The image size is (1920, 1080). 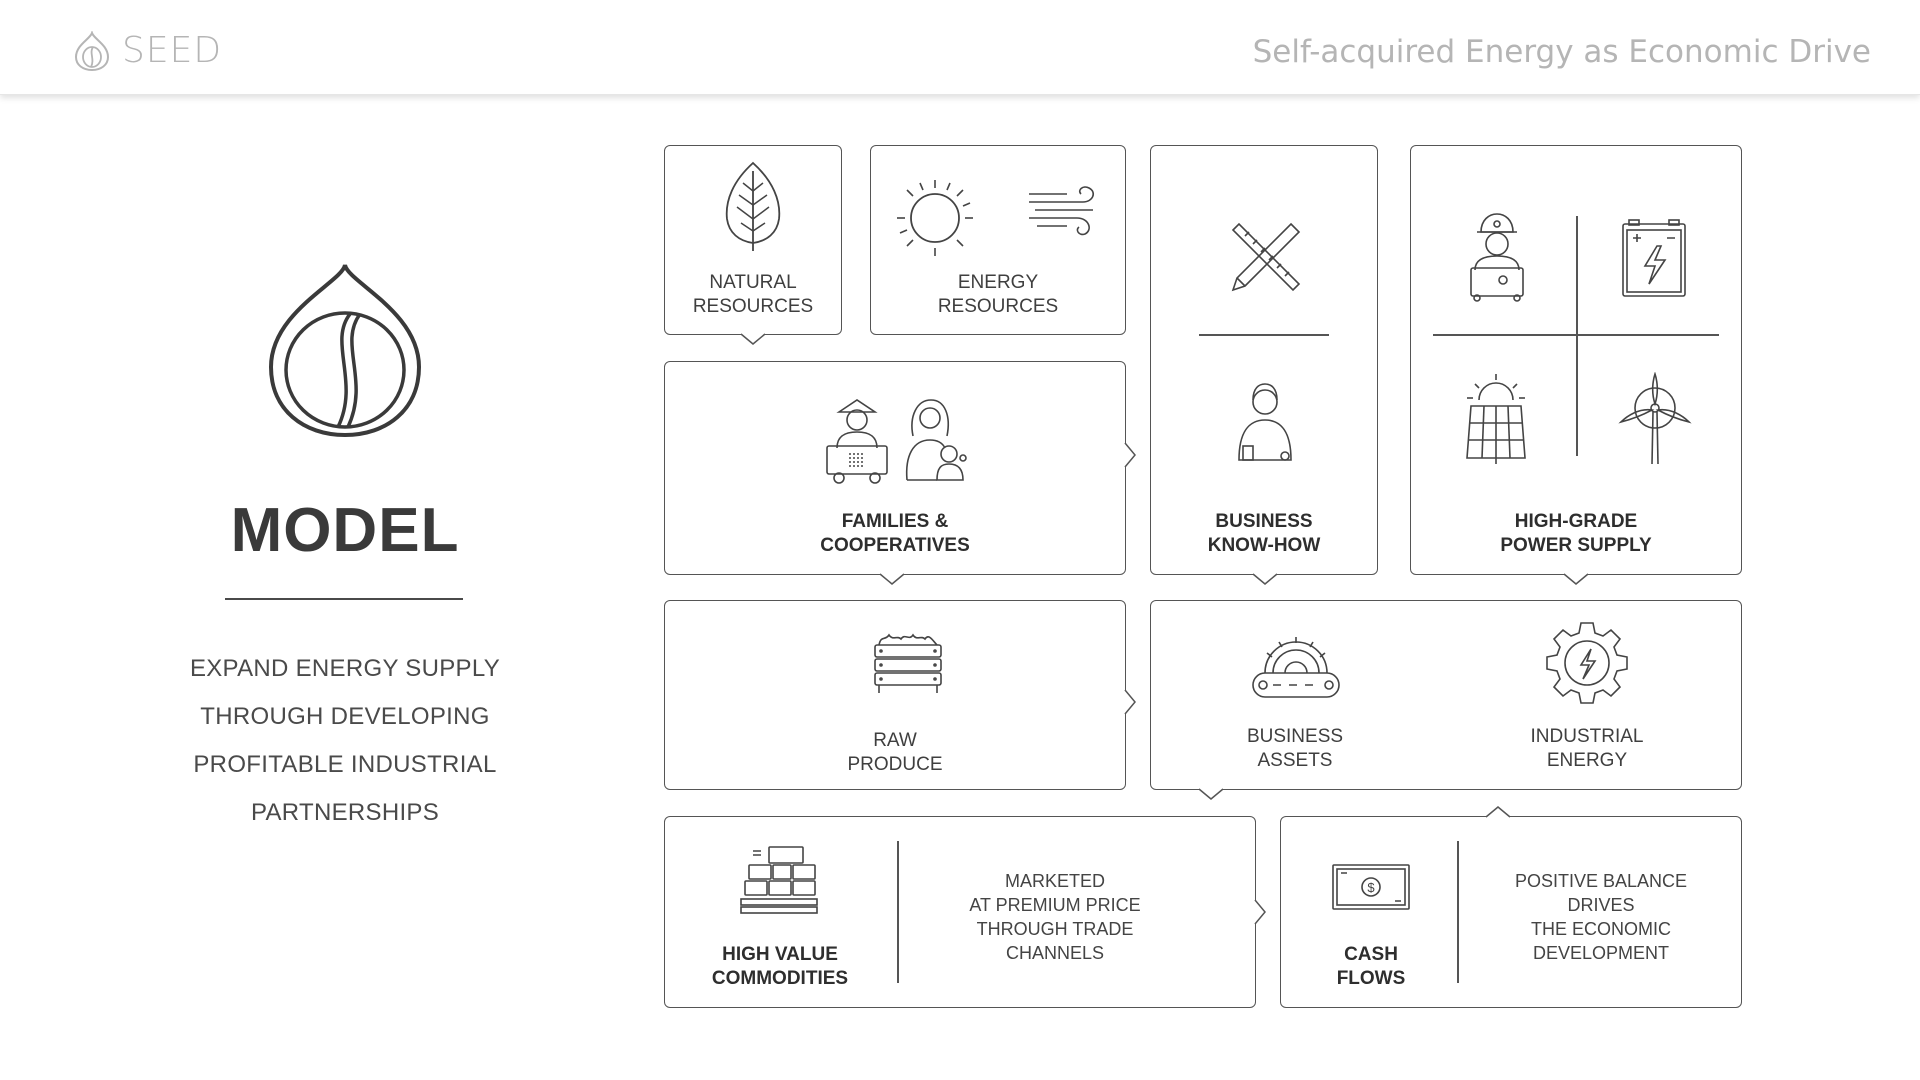 What do you see at coordinates (1265, 256) in the screenshot?
I see `tools-icon` at bounding box center [1265, 256].